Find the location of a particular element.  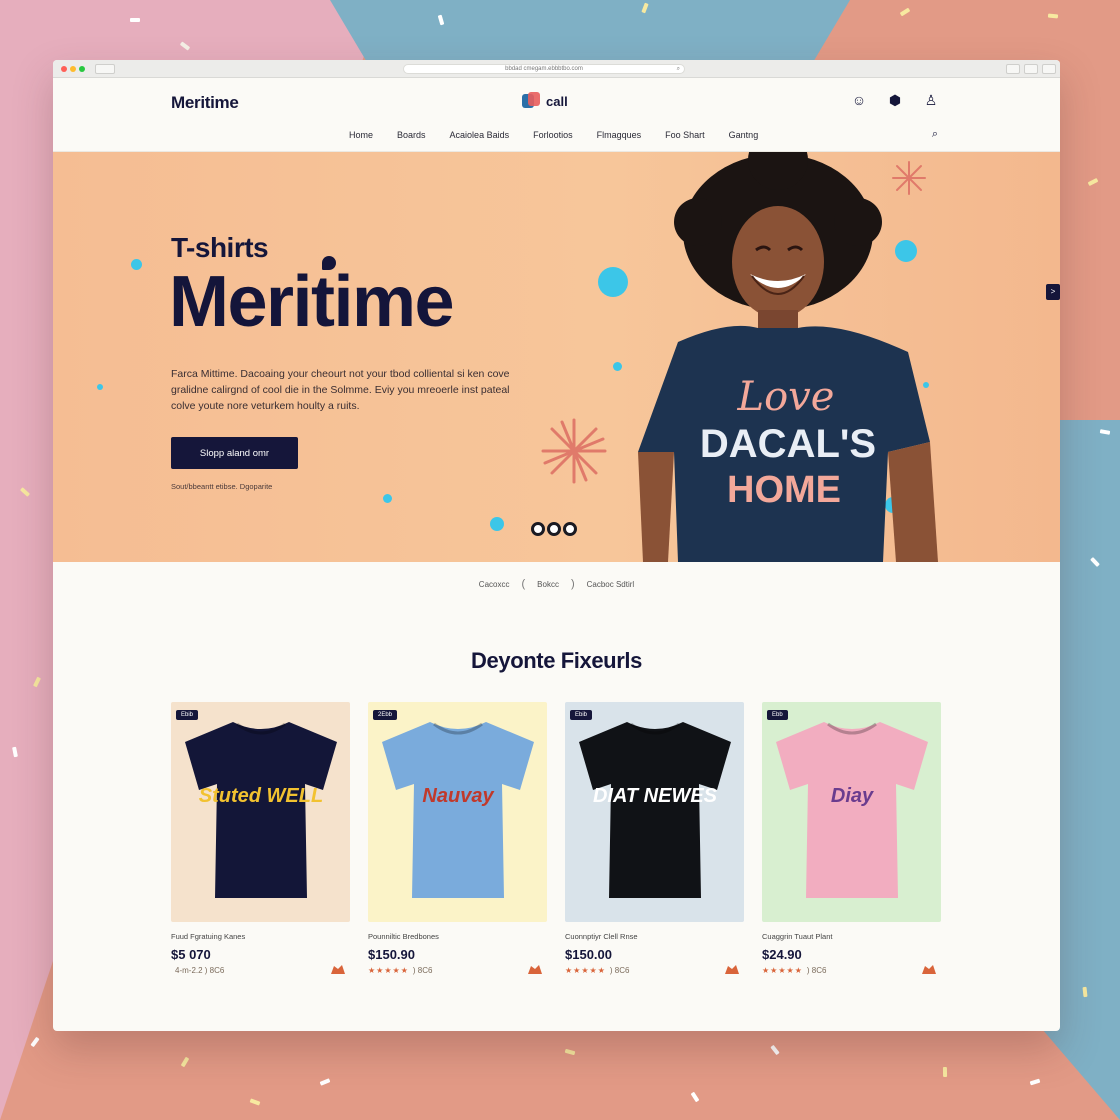

bag-icon: ⬢ is located at coordinates (895, 100).